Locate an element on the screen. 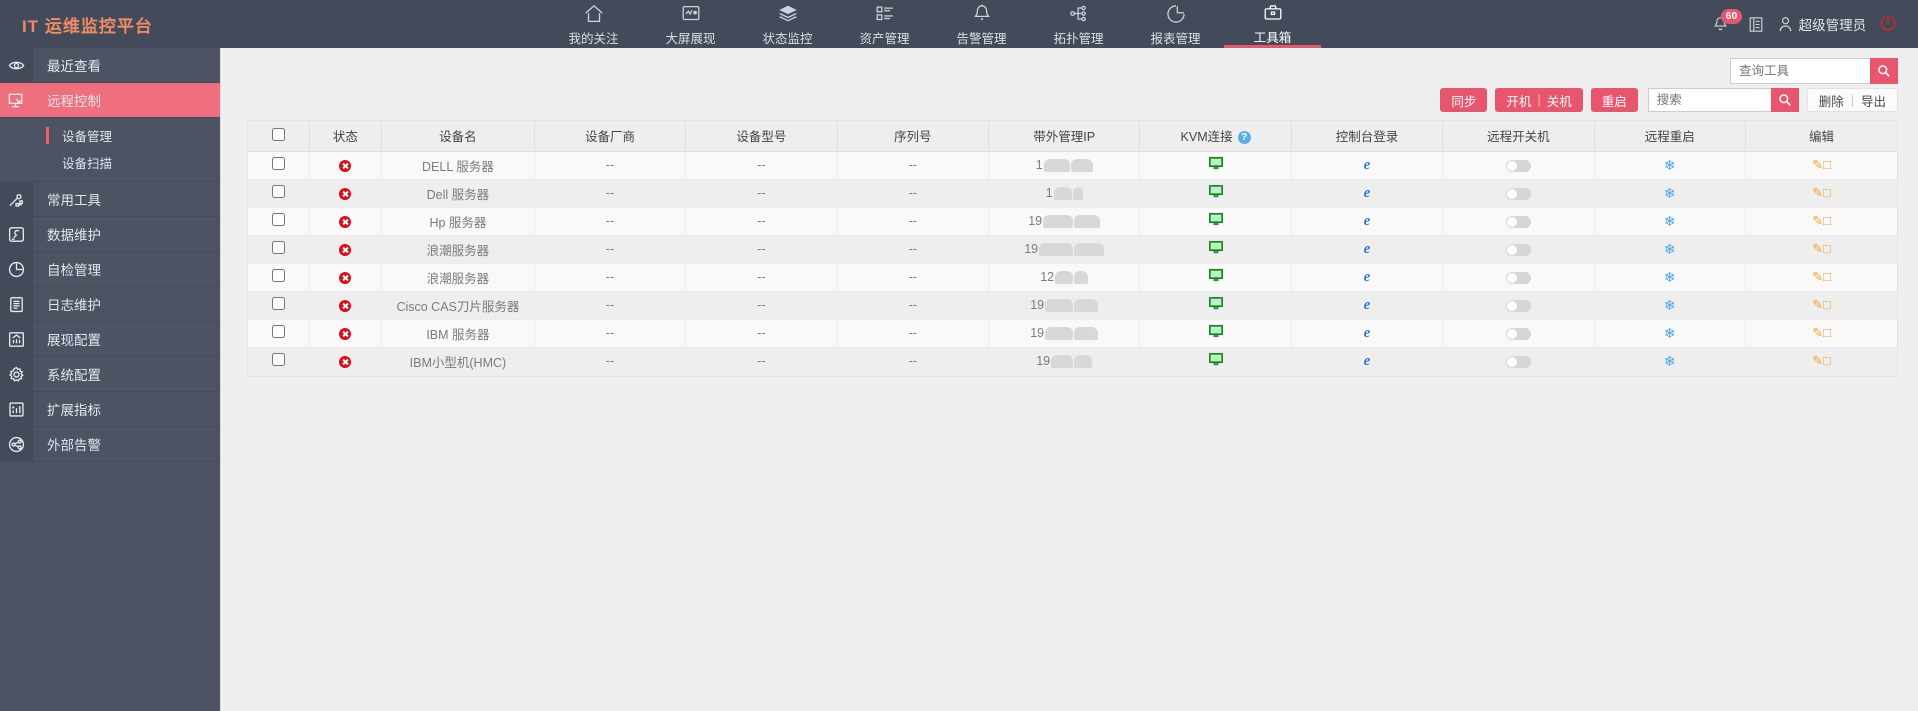 This screenshot has height=711, width=1918. table-row: IBM小型机(HMC) -- -- -- 19 e ❄ ✎□ is located at coordinates (1072, 361).